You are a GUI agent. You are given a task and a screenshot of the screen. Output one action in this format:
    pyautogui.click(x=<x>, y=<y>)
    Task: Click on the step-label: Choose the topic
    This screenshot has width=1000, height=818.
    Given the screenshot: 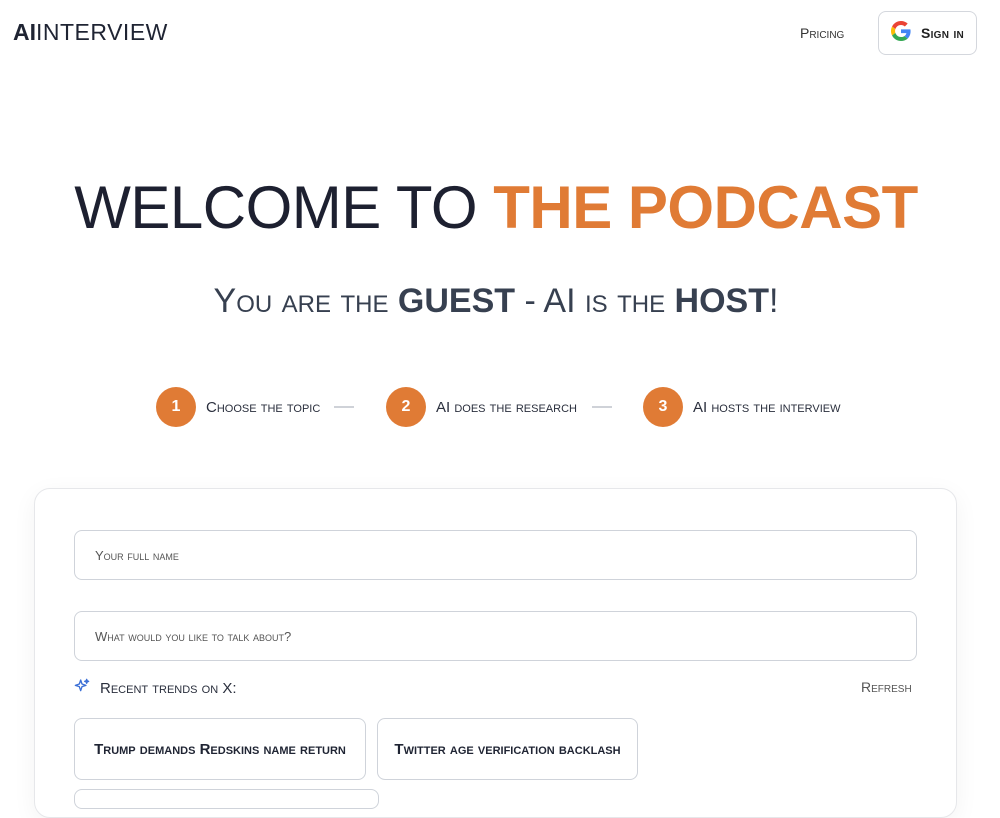 What is the action you would take?
    pyautogui.click(x=263, y=407)
    